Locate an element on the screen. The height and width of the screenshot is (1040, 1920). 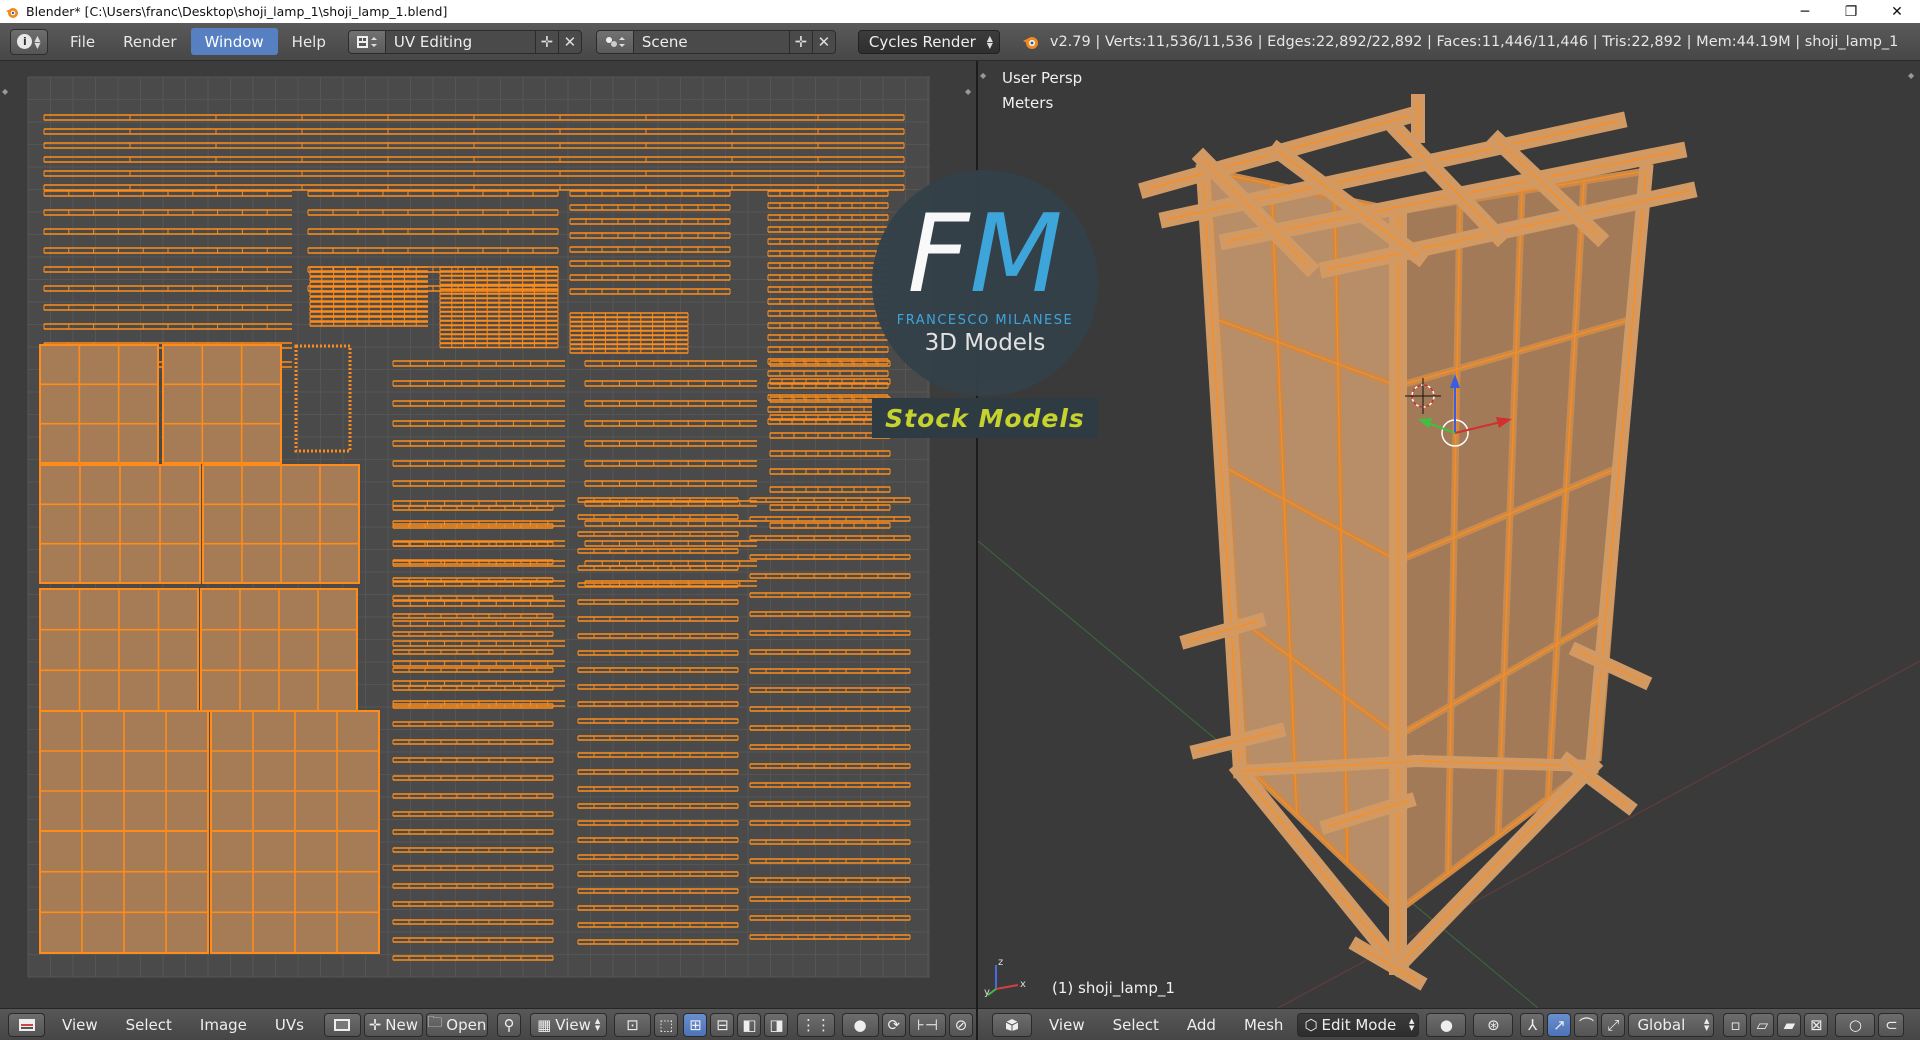
translate-manipulator: ↗ is located at coordinates (1559, 1024).